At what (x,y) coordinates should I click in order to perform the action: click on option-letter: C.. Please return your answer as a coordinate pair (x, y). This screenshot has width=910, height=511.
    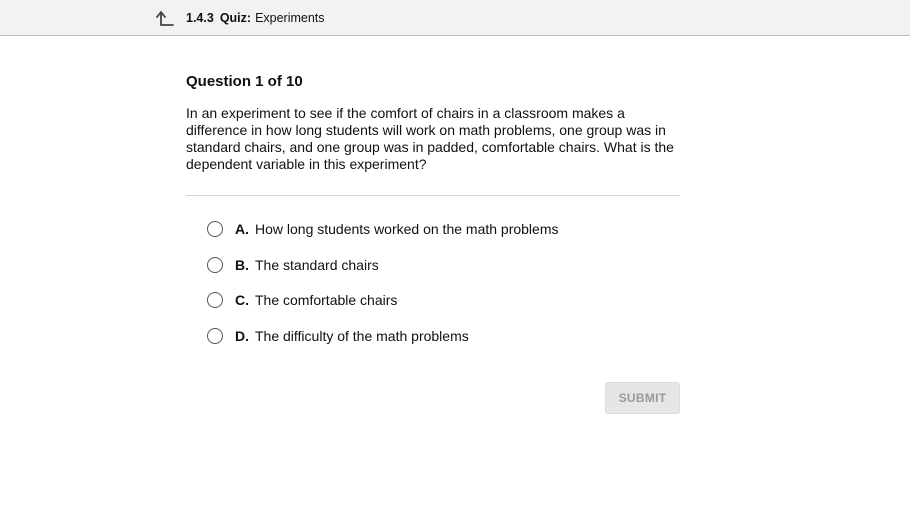
    Looking at the image, I should click on (242, 300).